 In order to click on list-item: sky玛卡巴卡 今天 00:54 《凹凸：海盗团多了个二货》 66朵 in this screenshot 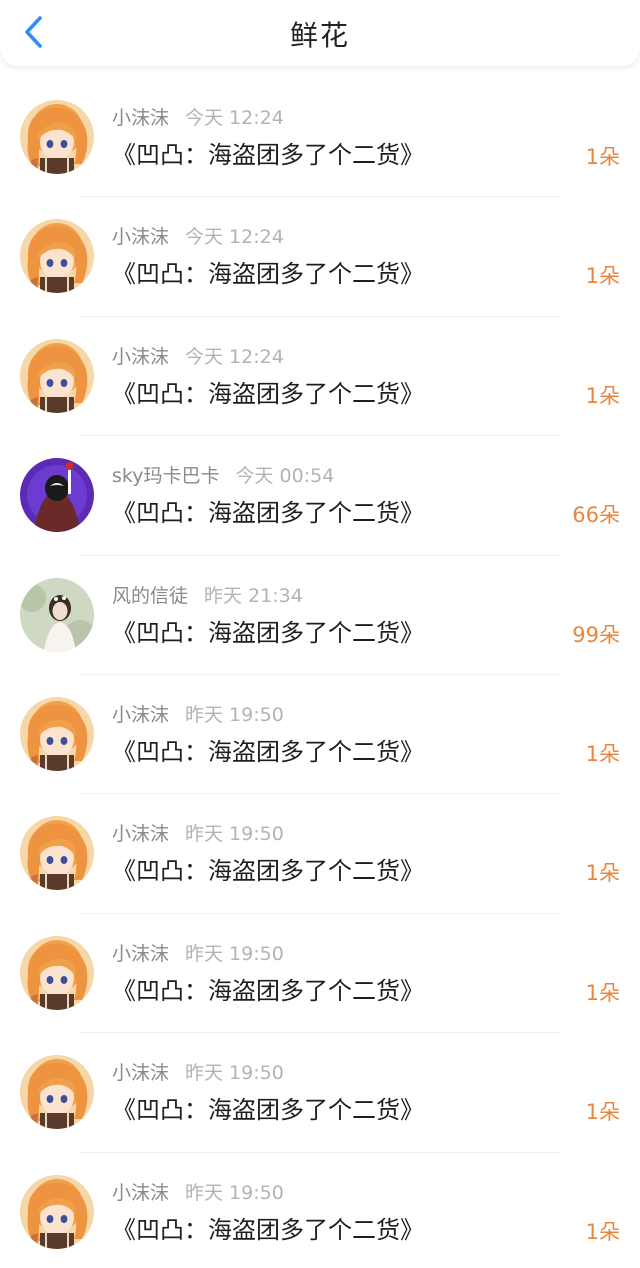, I will do `click(320, 496)`.